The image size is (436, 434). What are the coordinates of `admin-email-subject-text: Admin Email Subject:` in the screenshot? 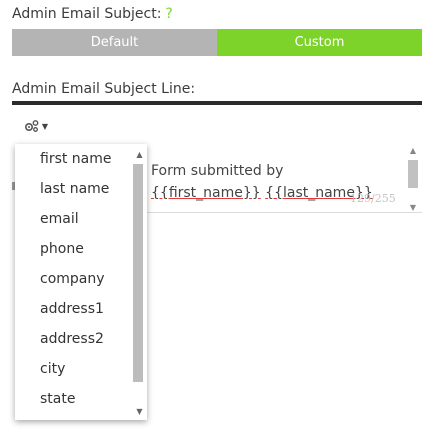 It's located at (87, 14).